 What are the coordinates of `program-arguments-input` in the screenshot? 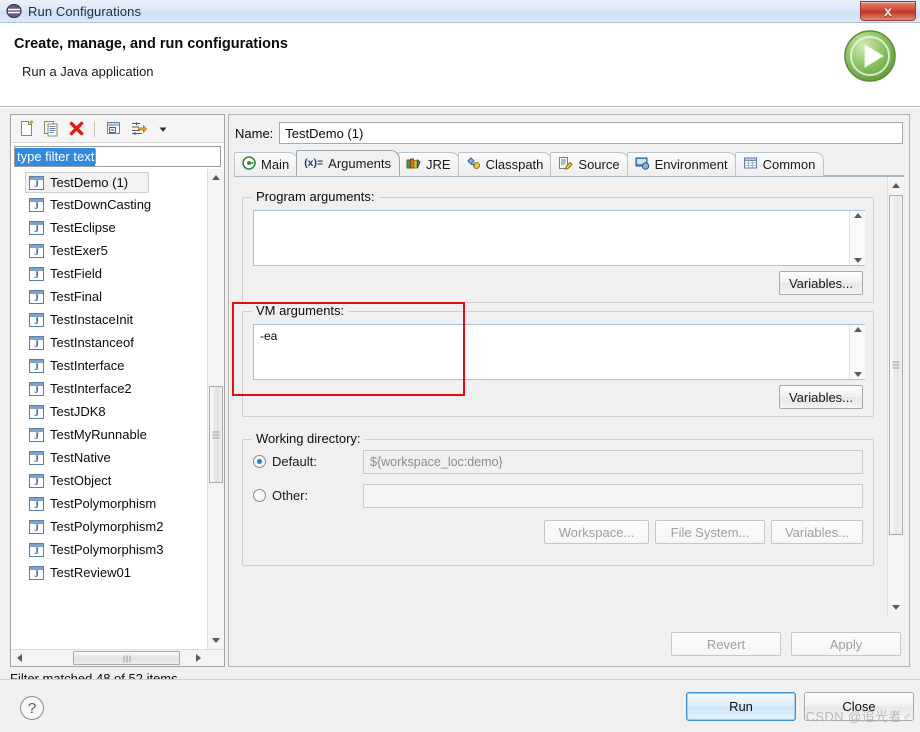 It's located at (559, 238).